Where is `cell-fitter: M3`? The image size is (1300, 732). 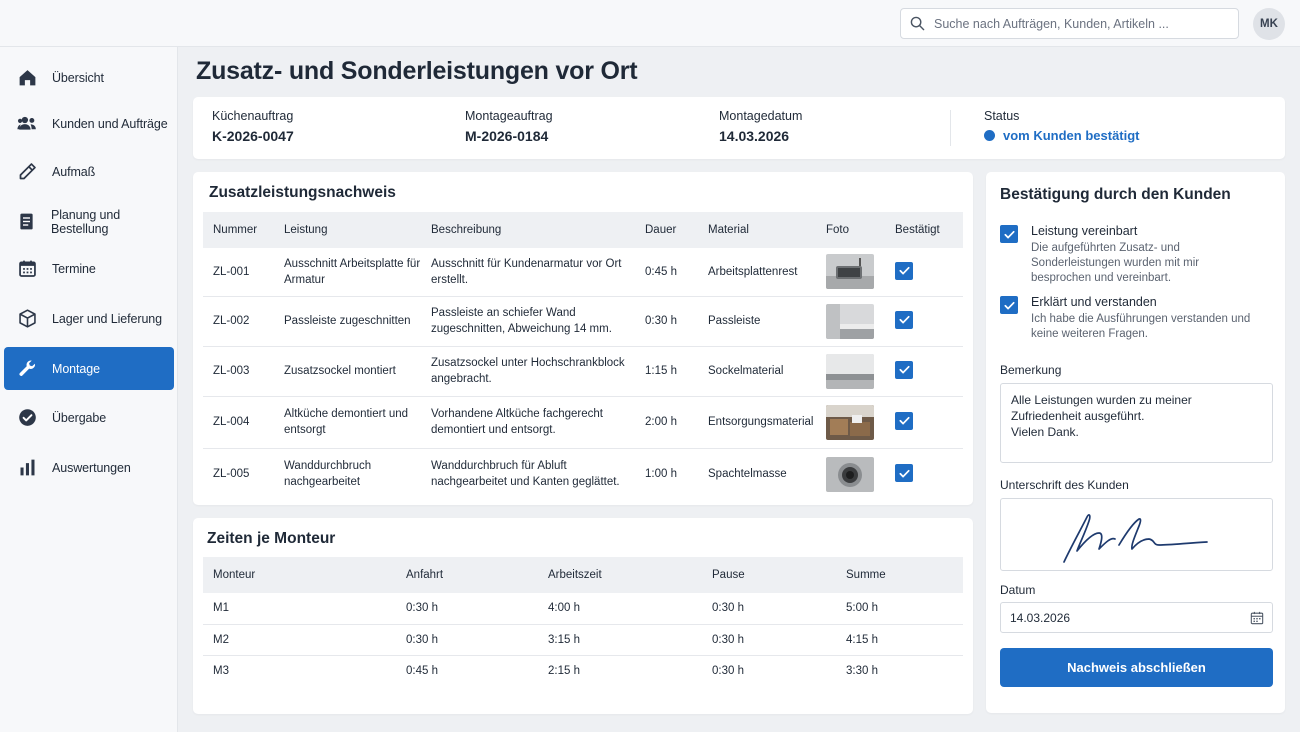
cell-fitter: M3 is located at coordinates (221, 670).